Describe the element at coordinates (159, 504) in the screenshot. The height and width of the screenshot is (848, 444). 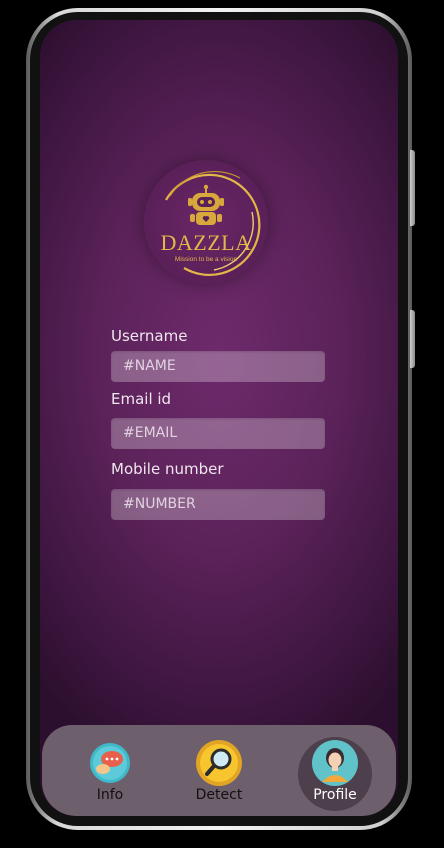
I see `mobile-placeholder: #NUMBER` at that location.